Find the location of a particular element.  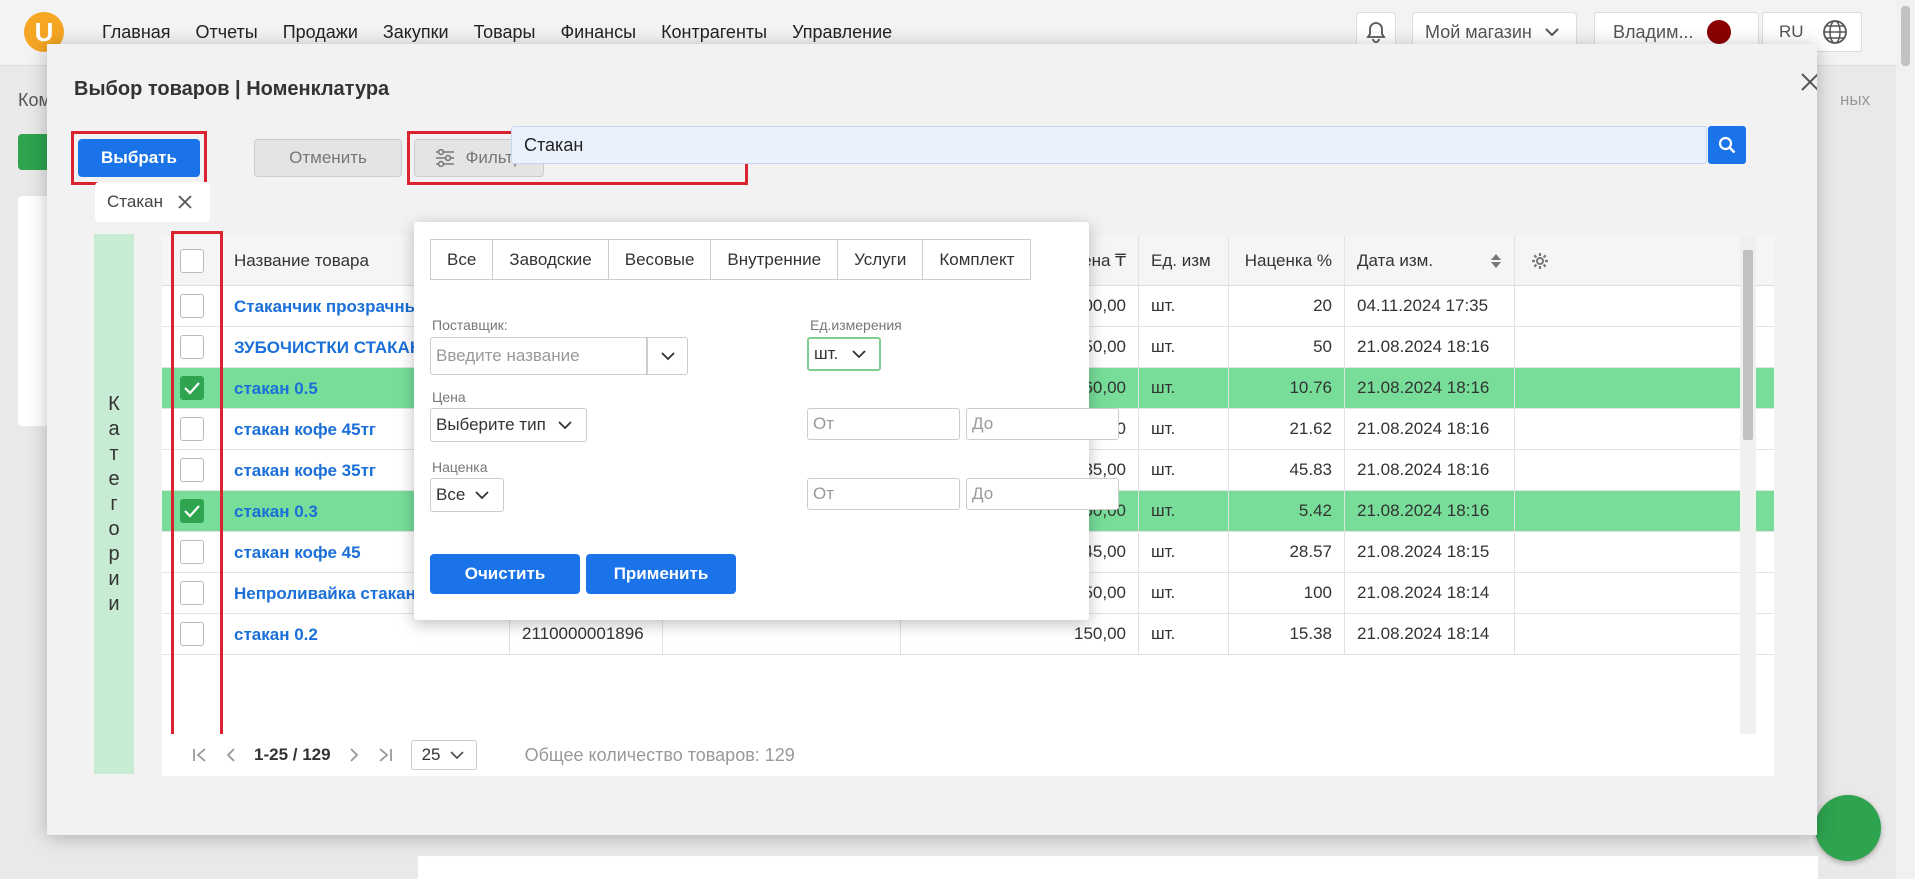

markup-cell: 45.83 is located at coordinates (1287, 470).